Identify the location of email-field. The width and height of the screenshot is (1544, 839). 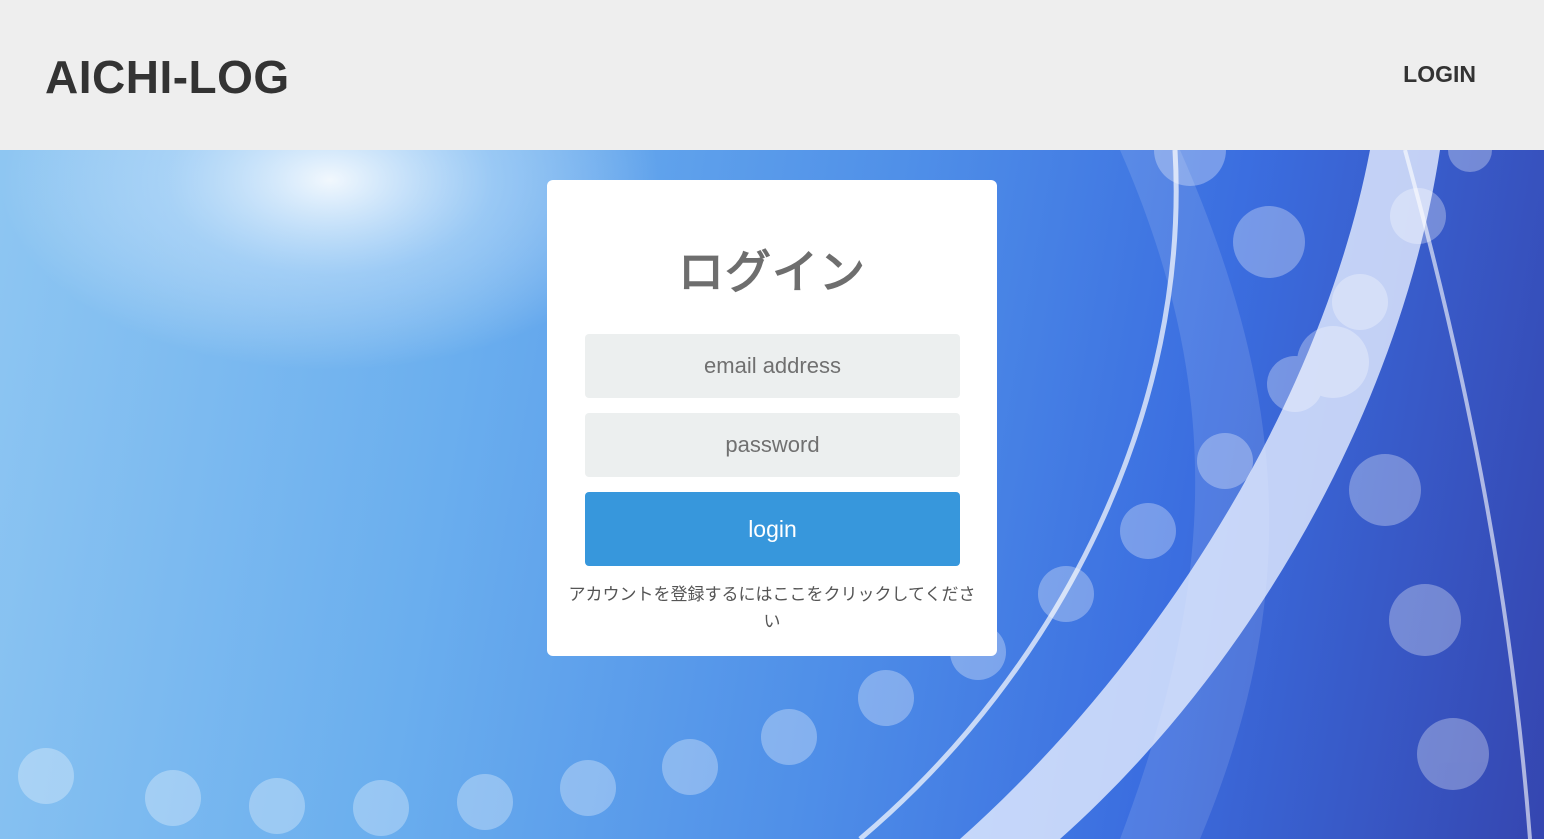
(772, 366).